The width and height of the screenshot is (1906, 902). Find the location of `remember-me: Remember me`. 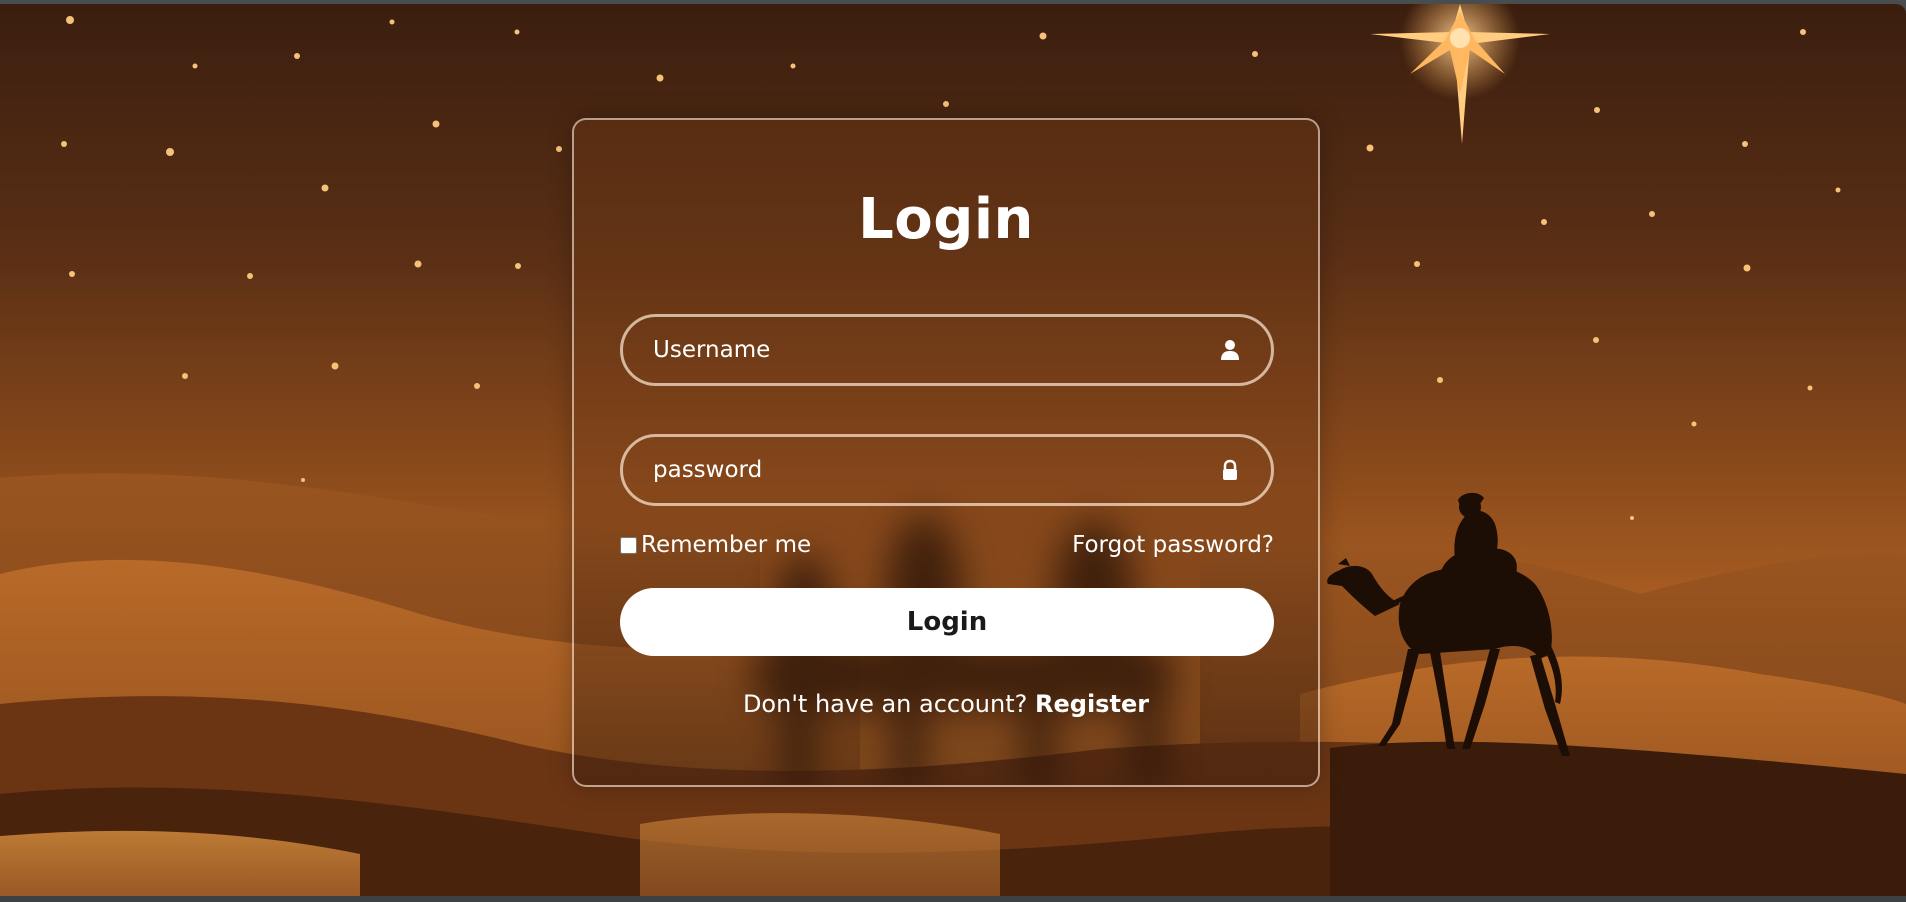

remember-me: Remember me is located at coordinates (715, 545).